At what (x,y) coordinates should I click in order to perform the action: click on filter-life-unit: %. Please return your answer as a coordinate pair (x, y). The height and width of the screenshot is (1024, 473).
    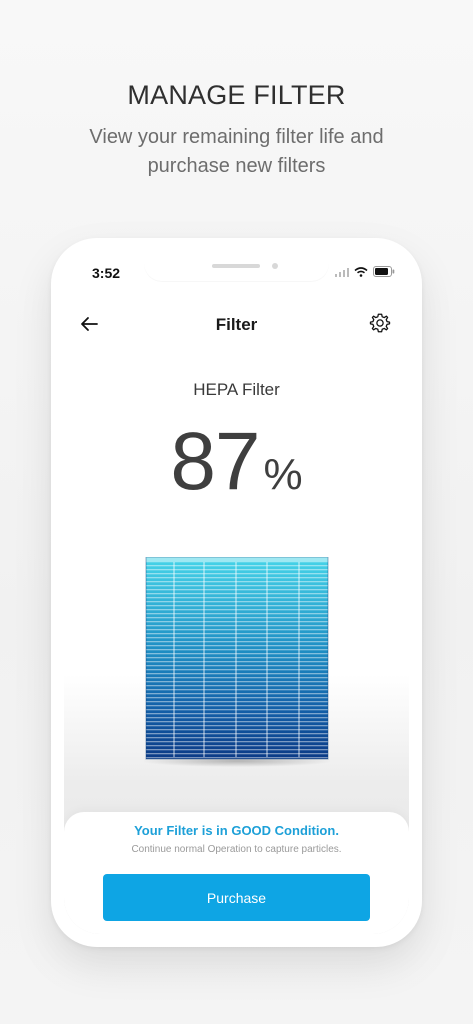
    Looking at the image, I should click on (283, 474).